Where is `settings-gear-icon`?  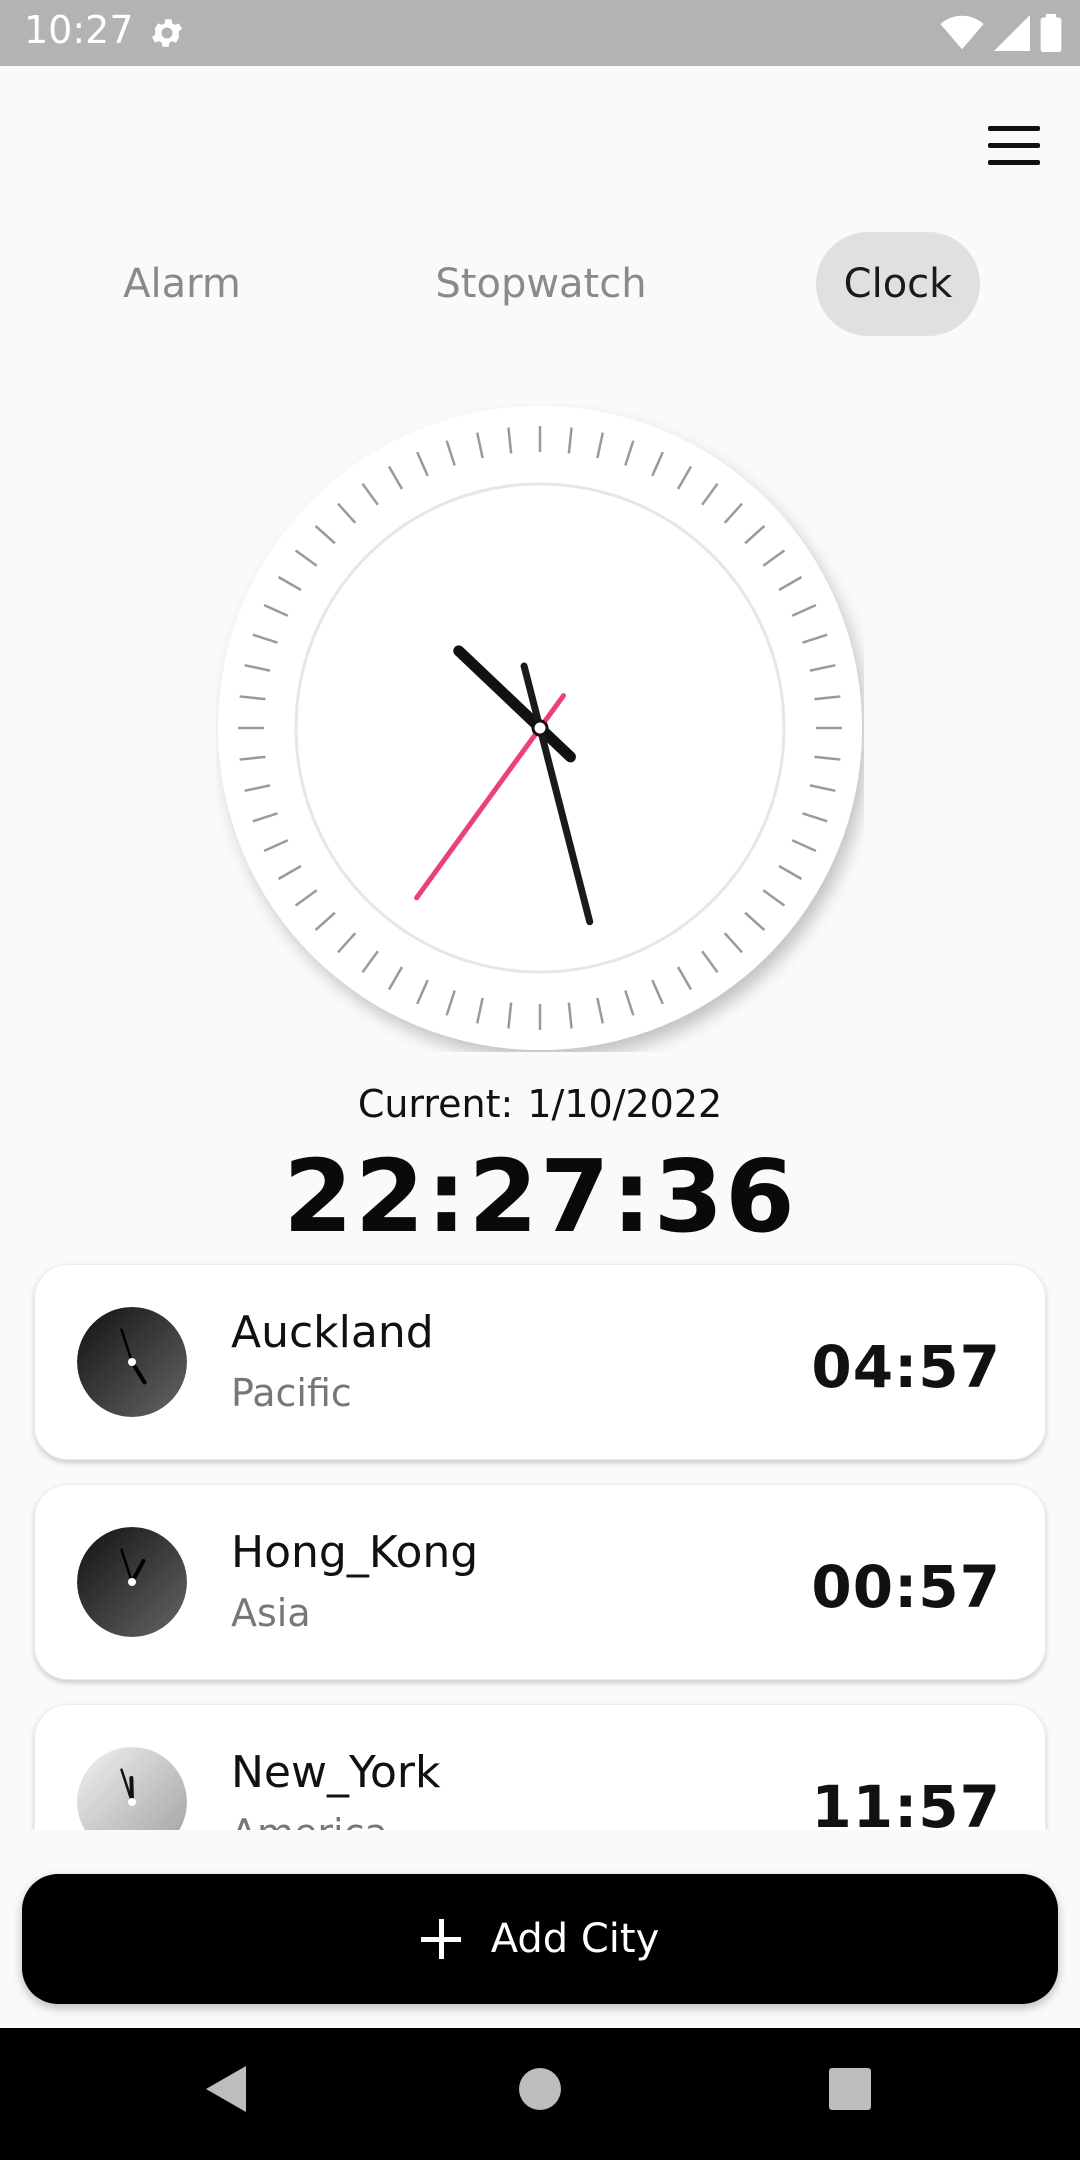
settings-gear-icon is located at coordinates (167, 33).